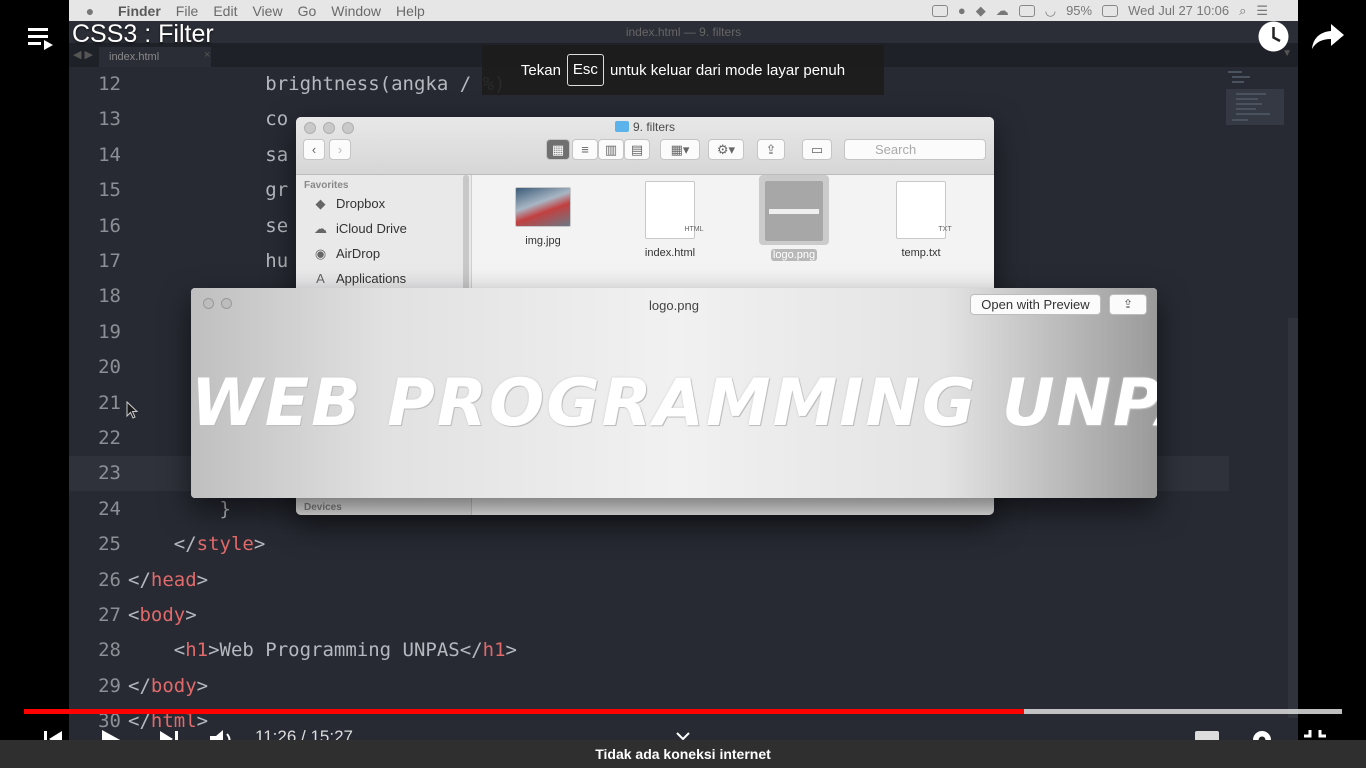  I want to click on share-button: ⇪, so click(771, 149).